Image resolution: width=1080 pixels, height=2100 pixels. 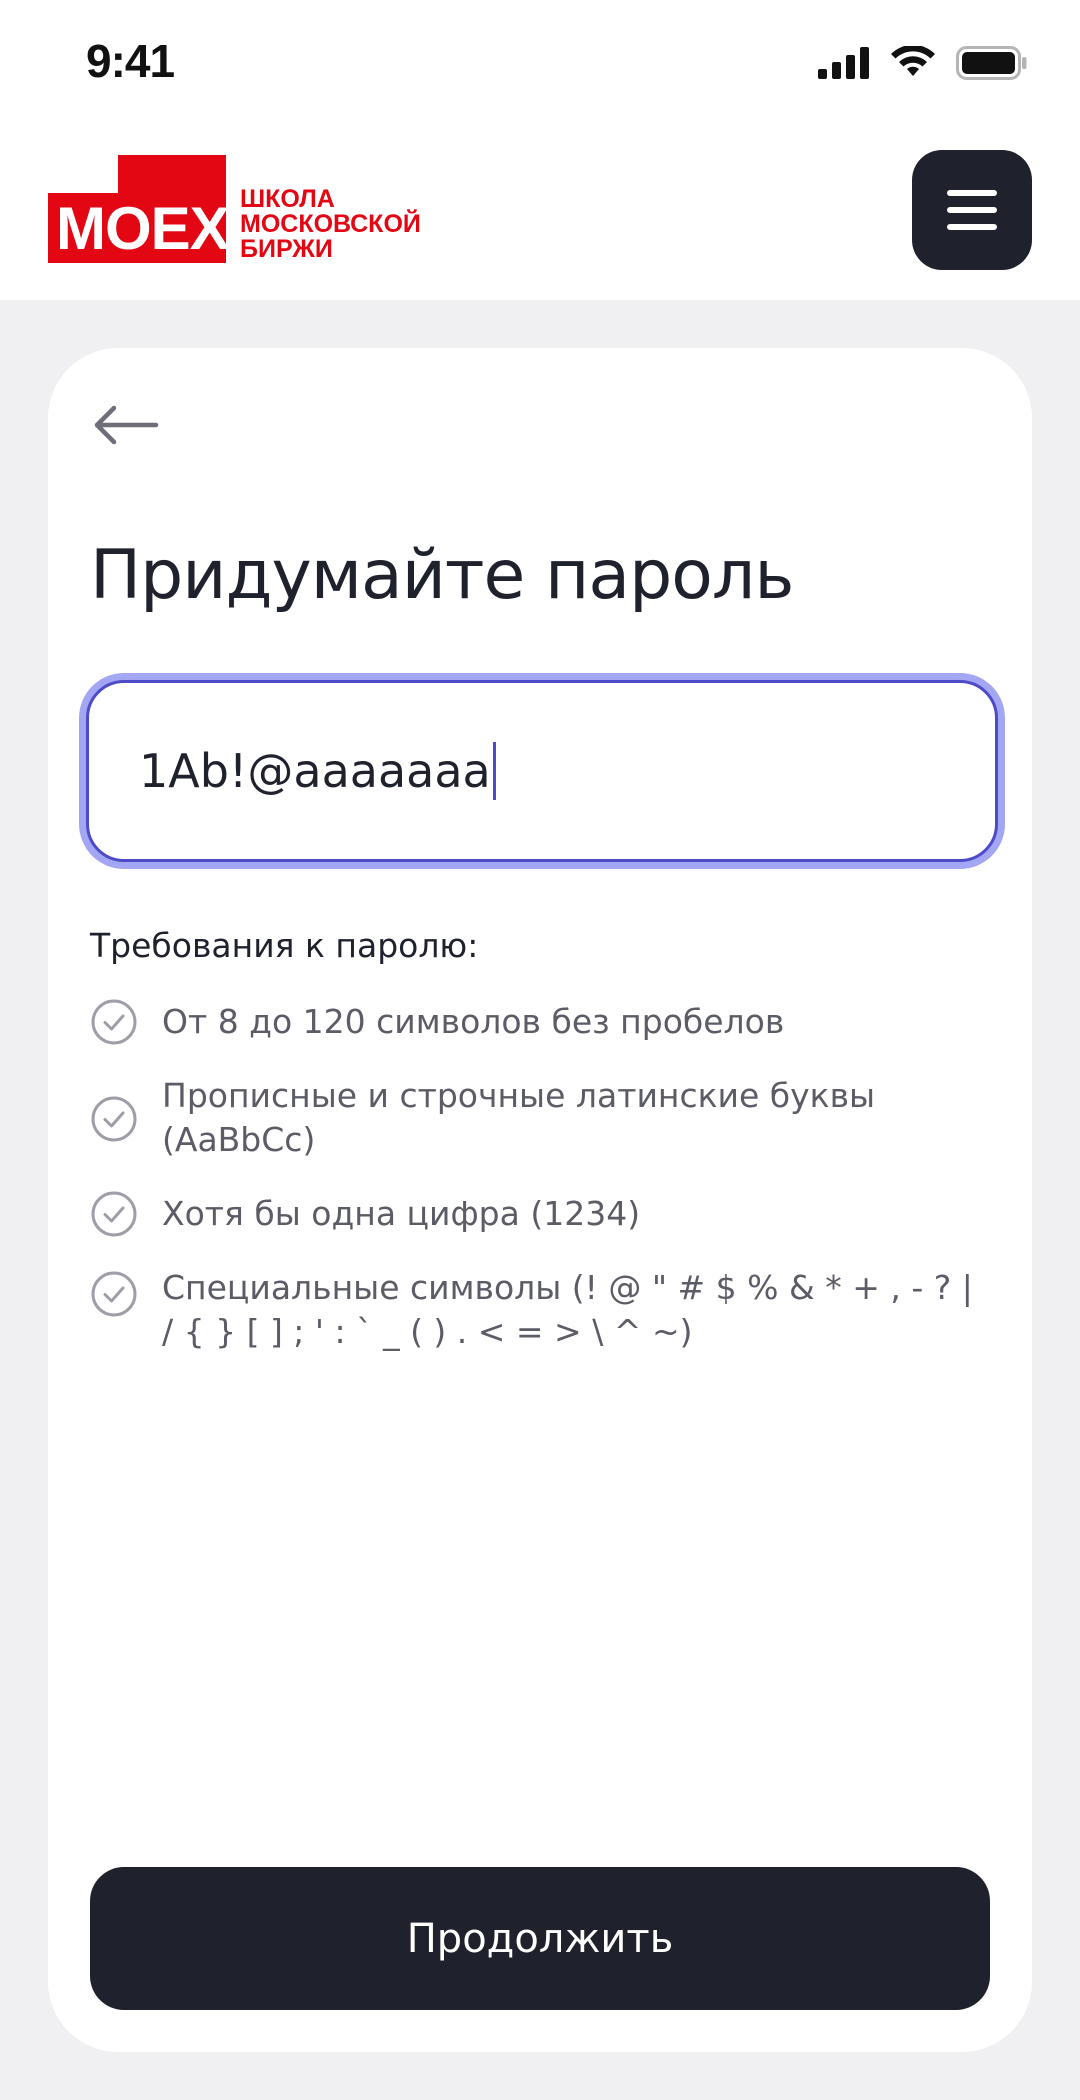 I want to click on requirement-text: От 8 до 120 символов без пробелов, so click(x=473, y=1021).